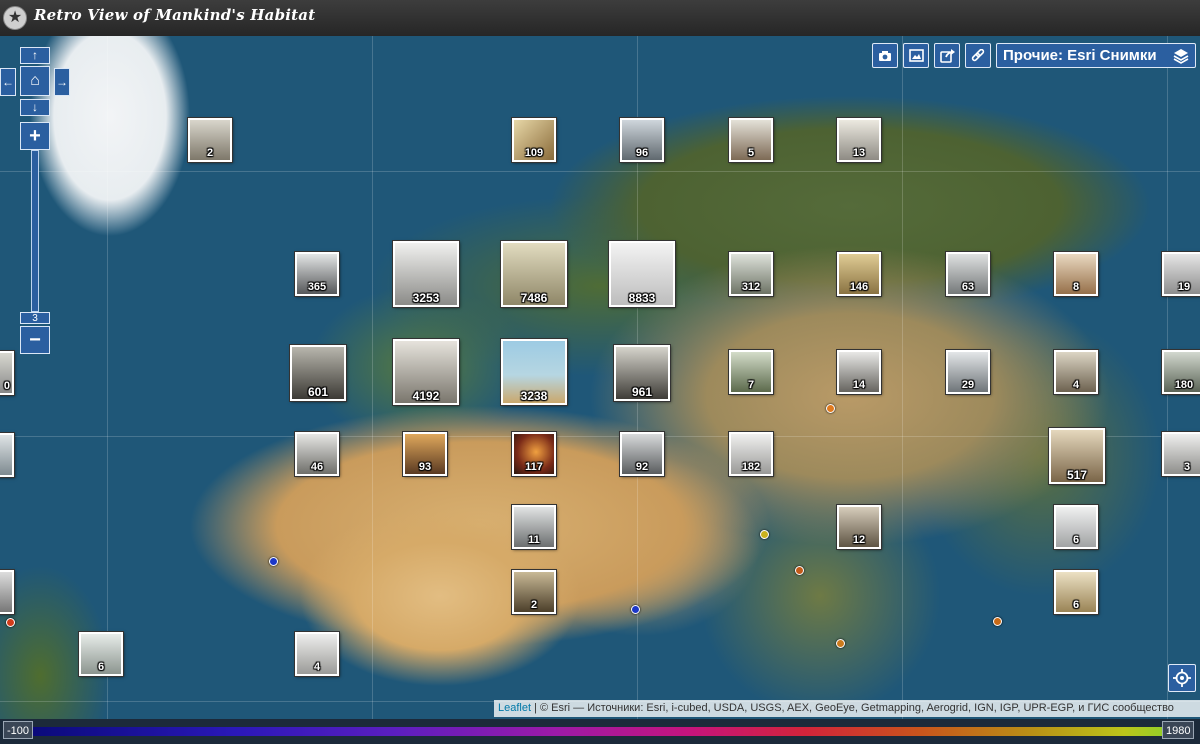  Describe the element at coordinates (751, 454) in the screenshot. I see `photo-marker: 182` at that location.